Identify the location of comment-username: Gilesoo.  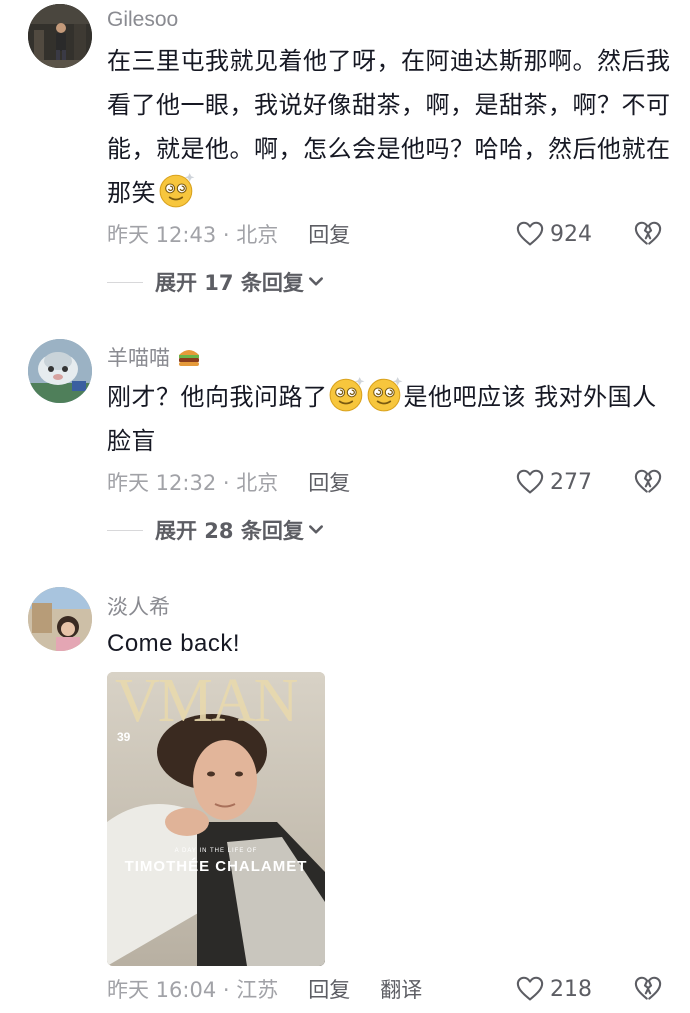
(142, 20).